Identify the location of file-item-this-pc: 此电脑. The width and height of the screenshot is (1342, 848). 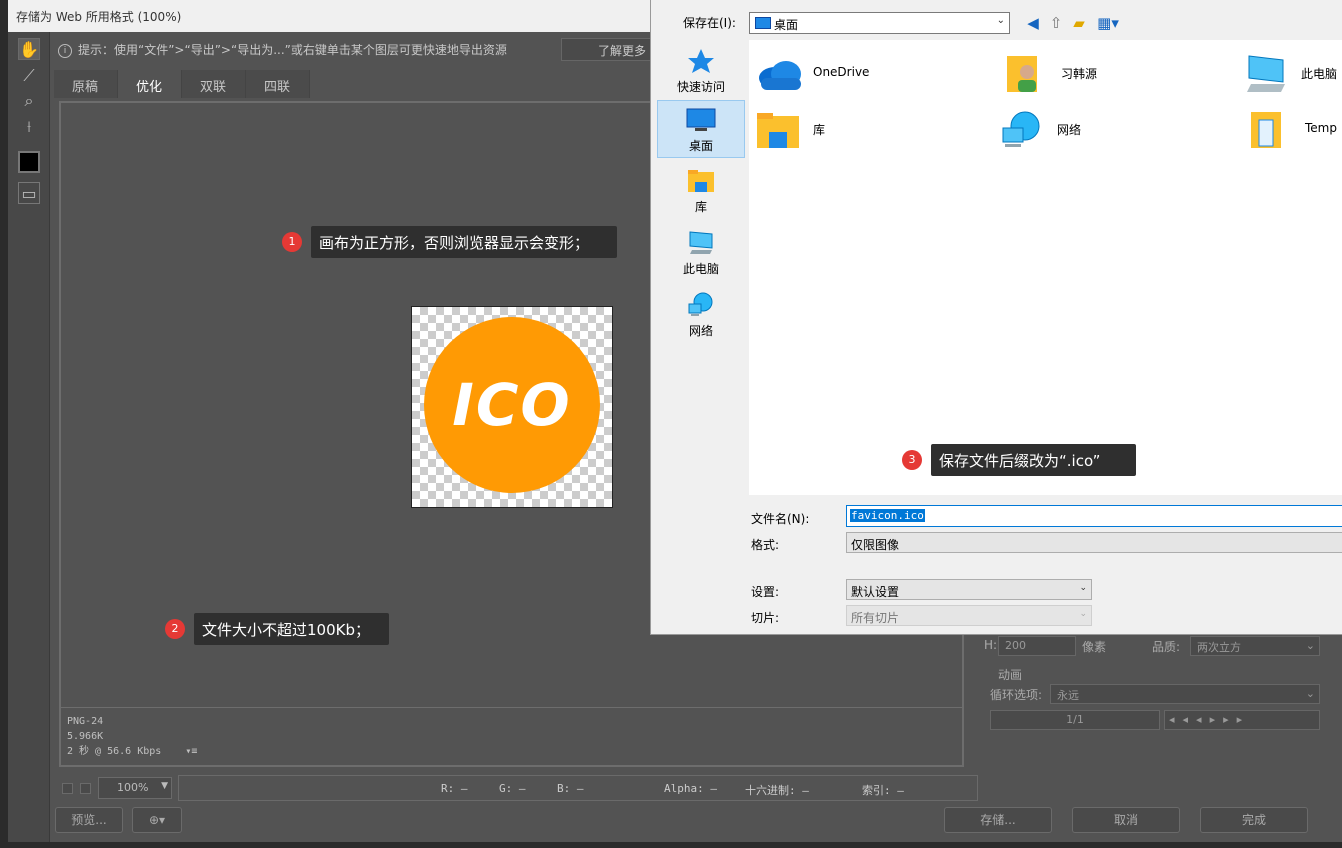
(1292, 74).